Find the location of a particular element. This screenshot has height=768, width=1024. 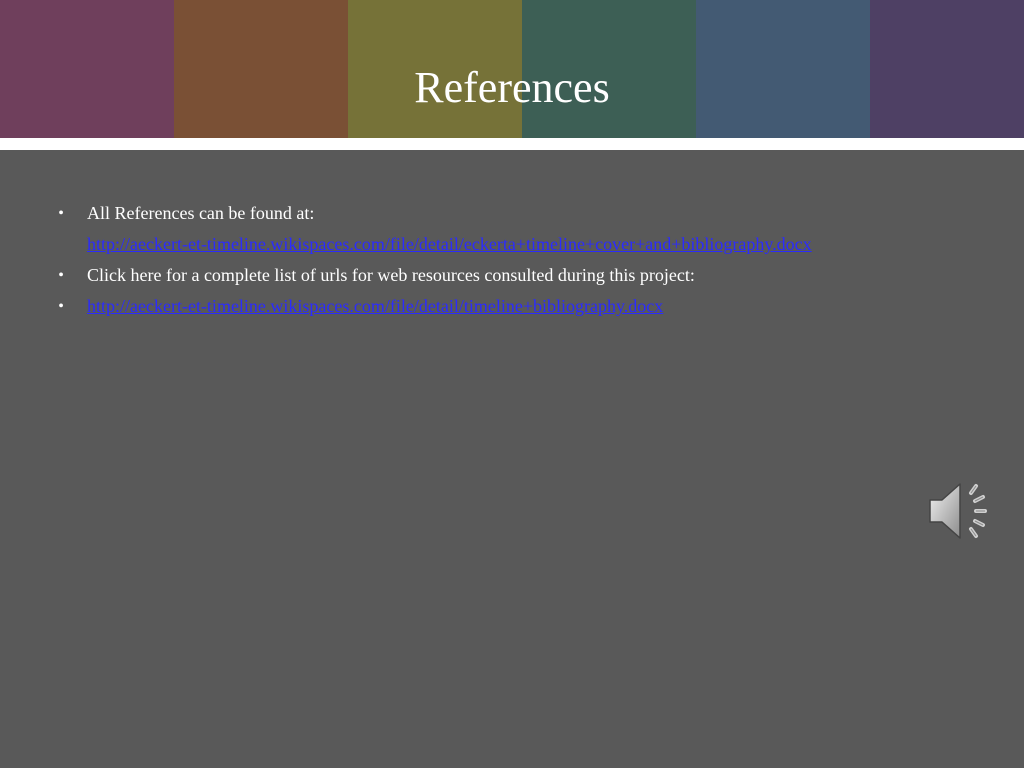

speaker-icon is located at coordinates (962, 511).